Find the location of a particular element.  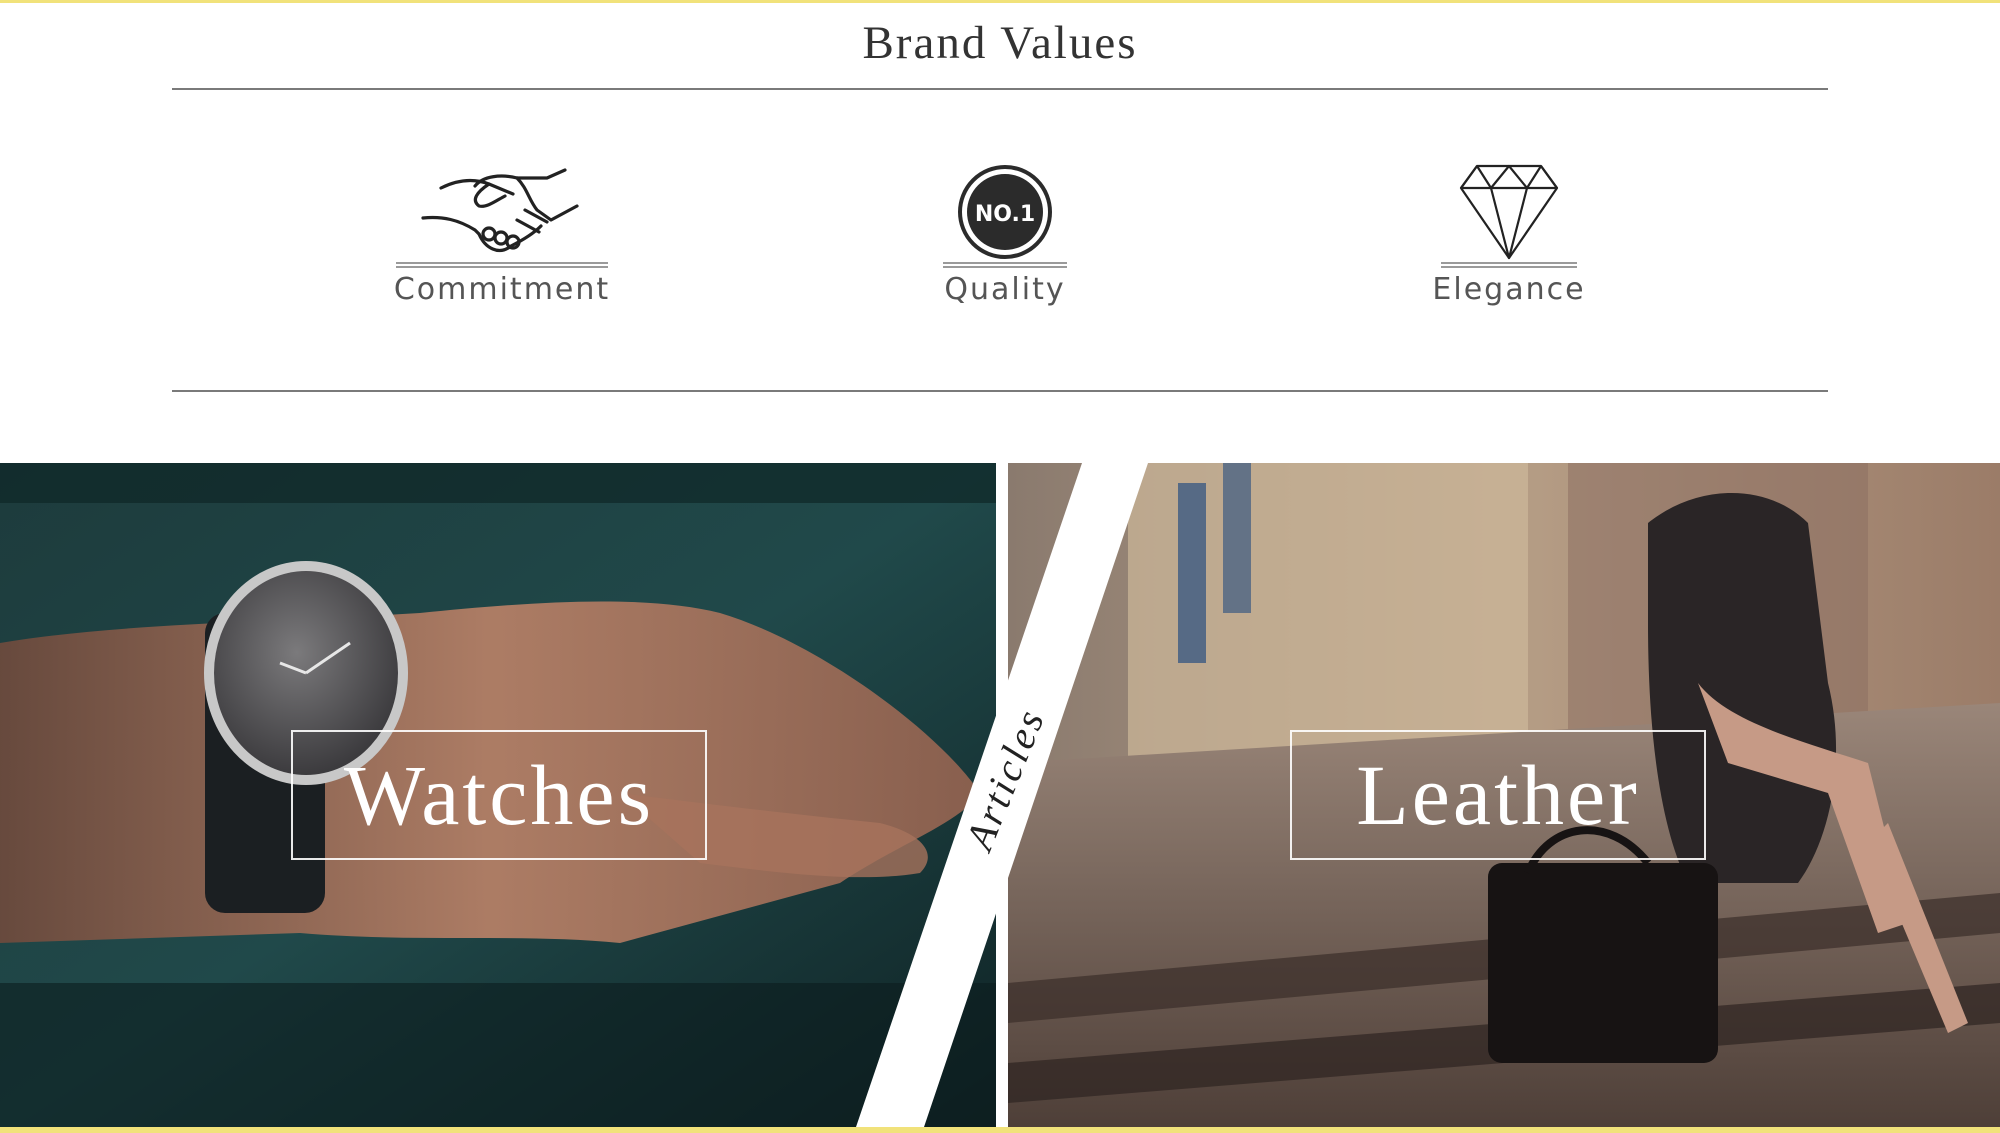

badge-text: NO.1 is located at coordinates (1005, 214).